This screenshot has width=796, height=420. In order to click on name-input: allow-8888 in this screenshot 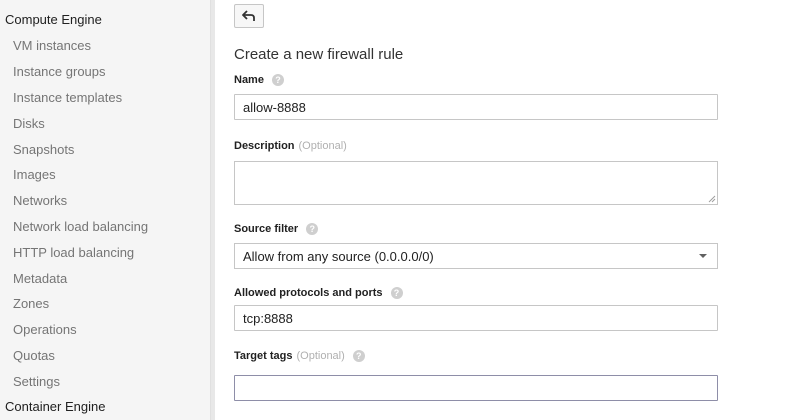, I will do `click(476, 107)`.